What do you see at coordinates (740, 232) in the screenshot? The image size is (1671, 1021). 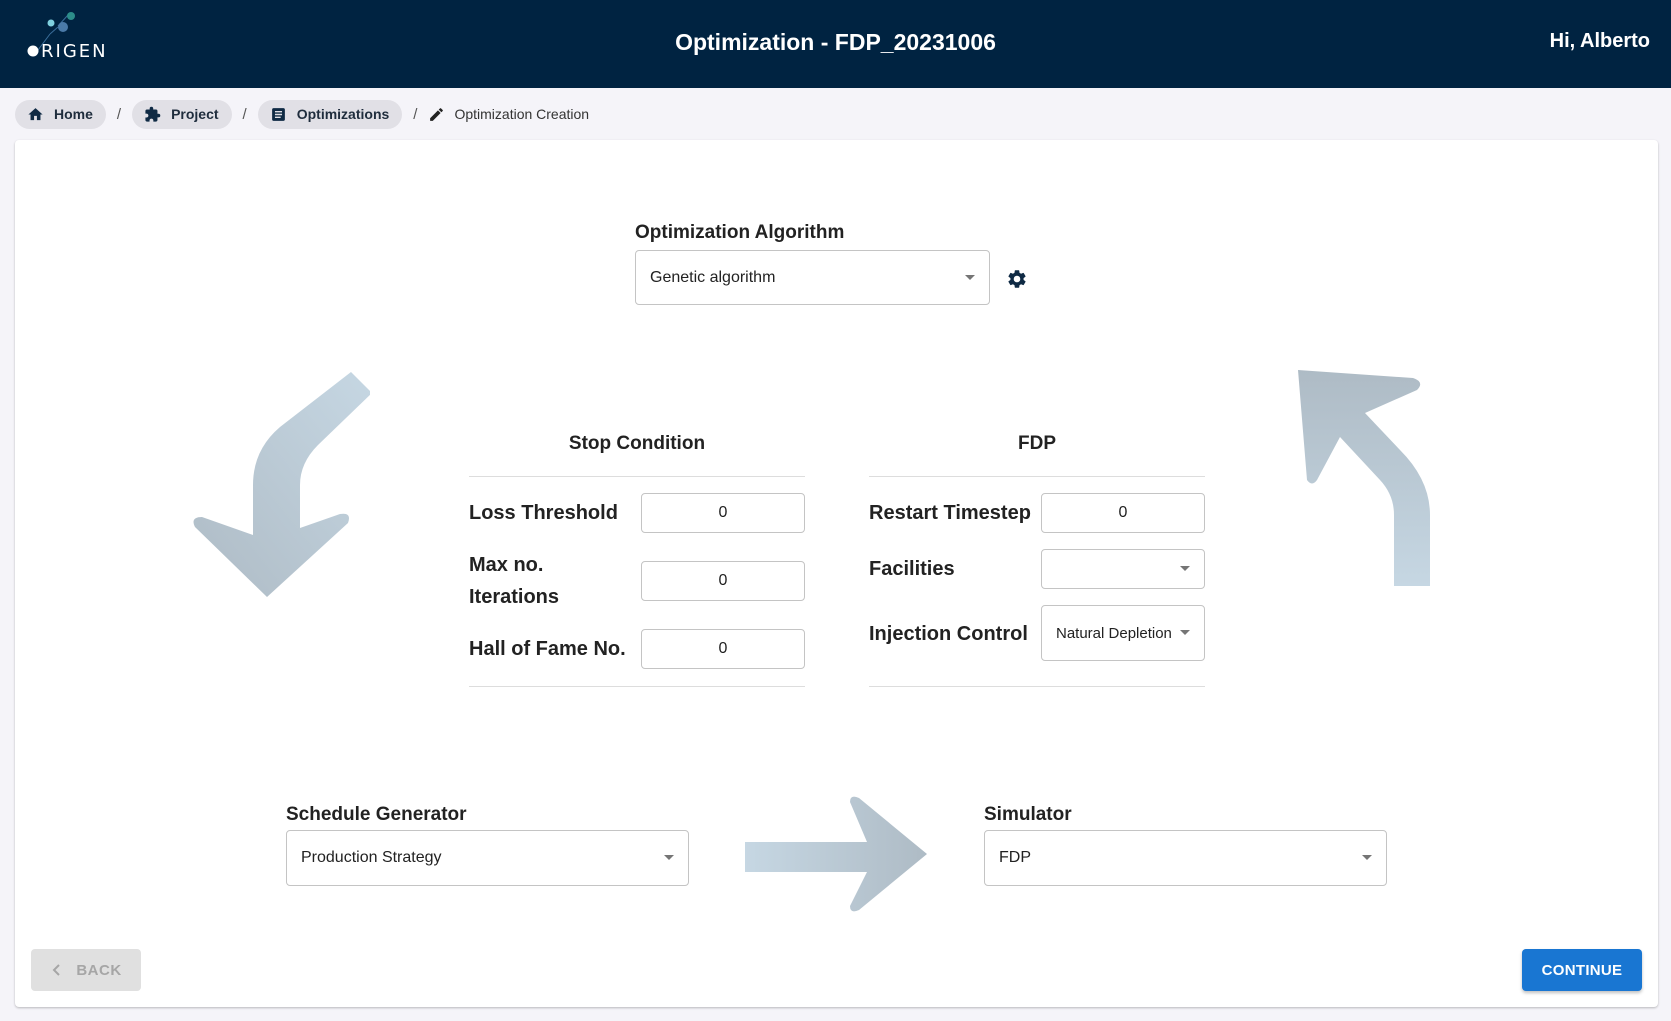 I see `algorithm-label: Optimization Algorithm` at bounding box center [740, 232].